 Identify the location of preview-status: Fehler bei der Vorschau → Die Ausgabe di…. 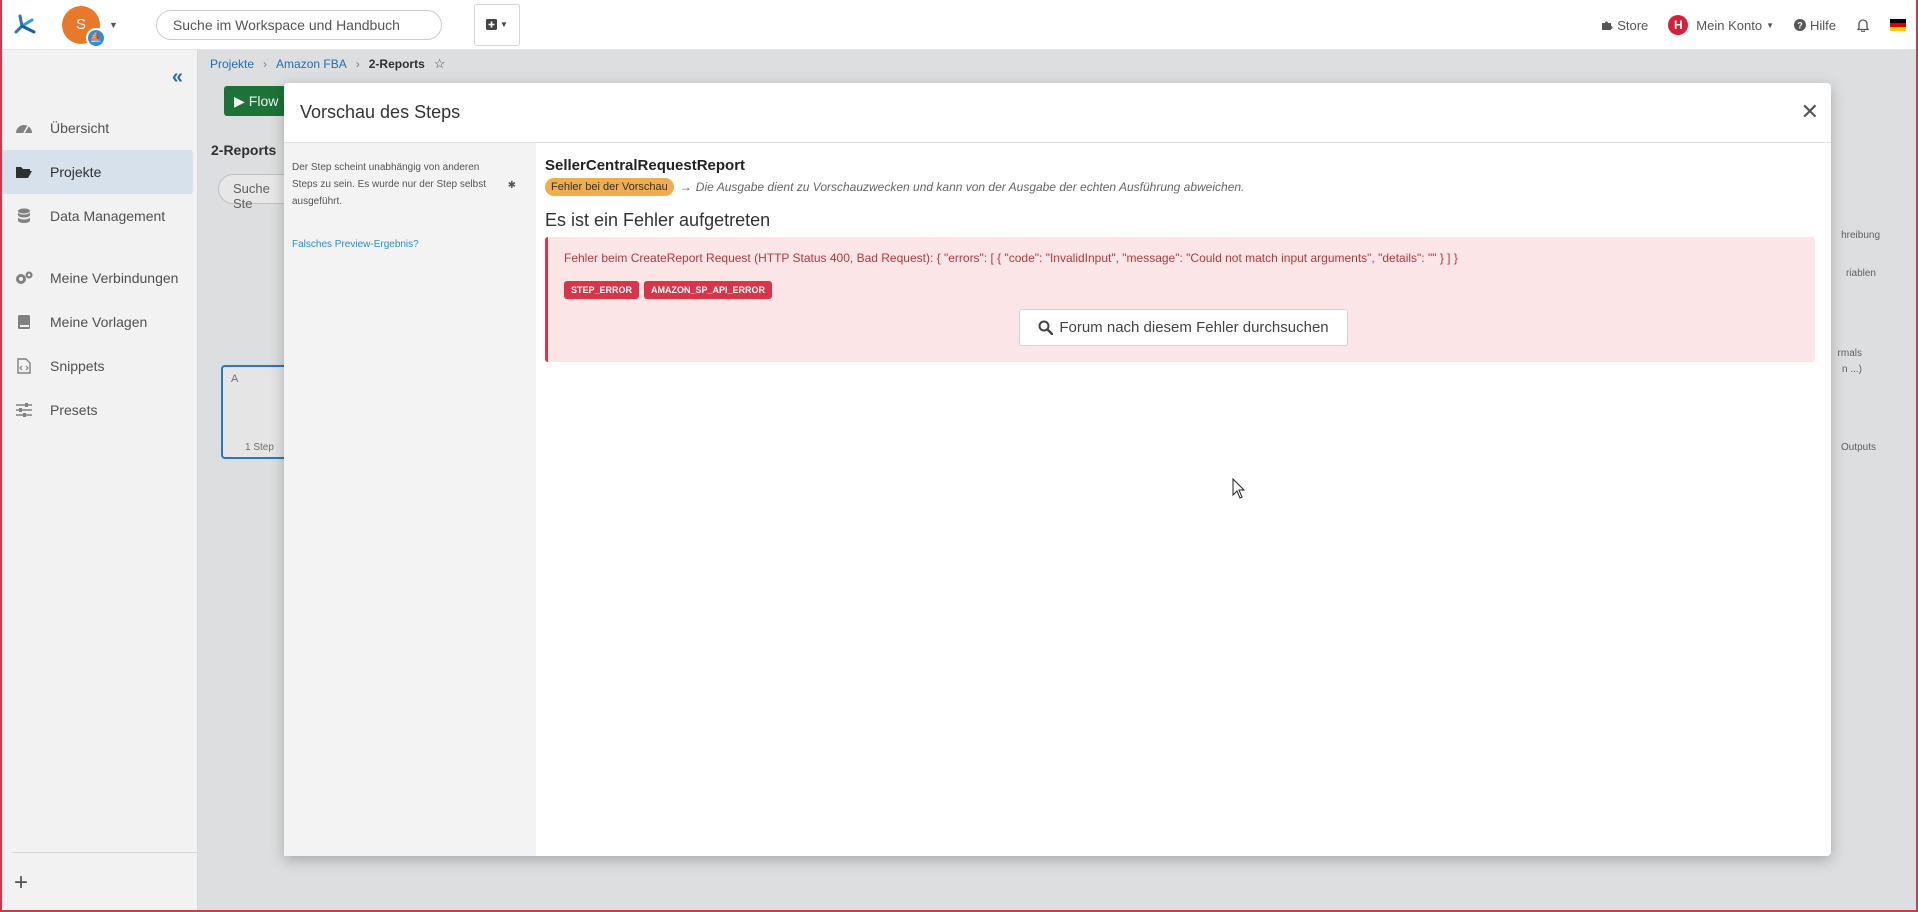
(1180, 187).